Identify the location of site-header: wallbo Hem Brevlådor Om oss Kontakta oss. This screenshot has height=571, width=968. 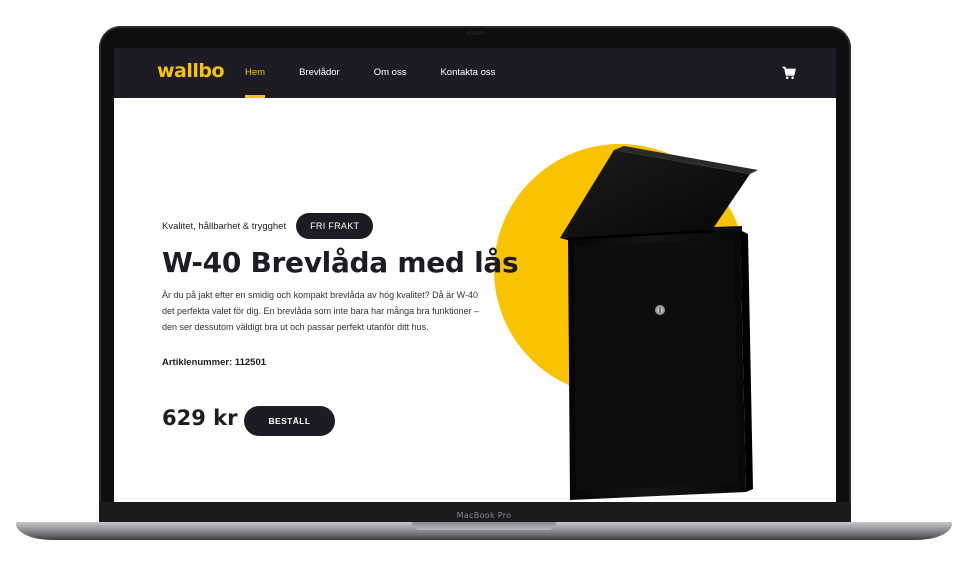
(475, 73).